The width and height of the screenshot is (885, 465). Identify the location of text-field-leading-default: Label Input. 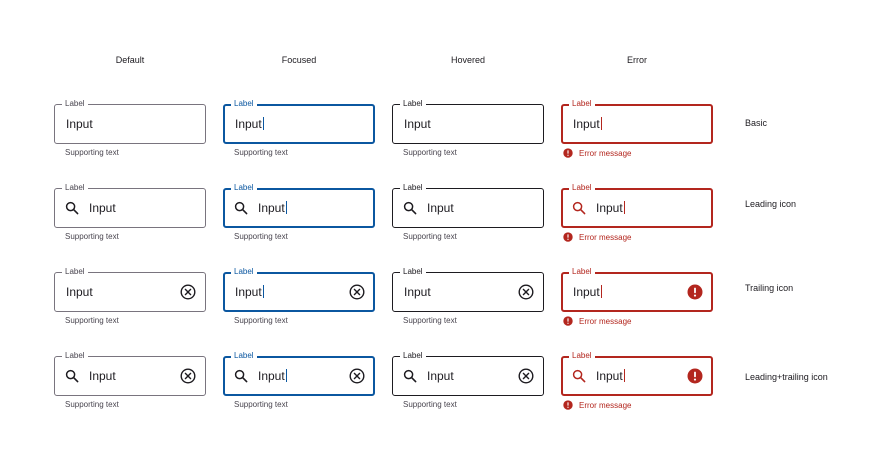
(130, 205).